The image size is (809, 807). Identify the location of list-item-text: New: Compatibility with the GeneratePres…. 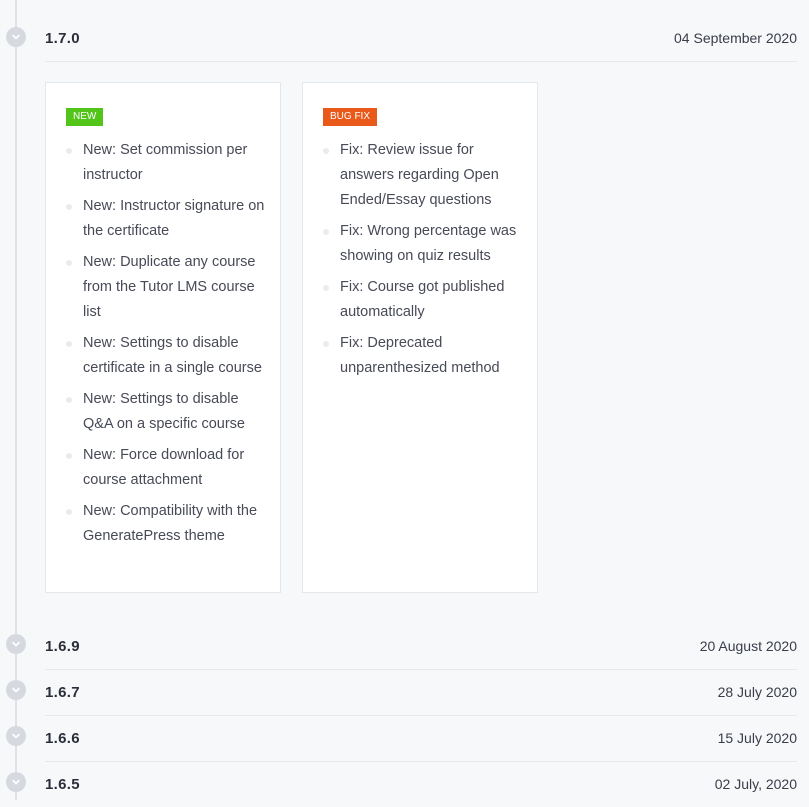
(170, 523).